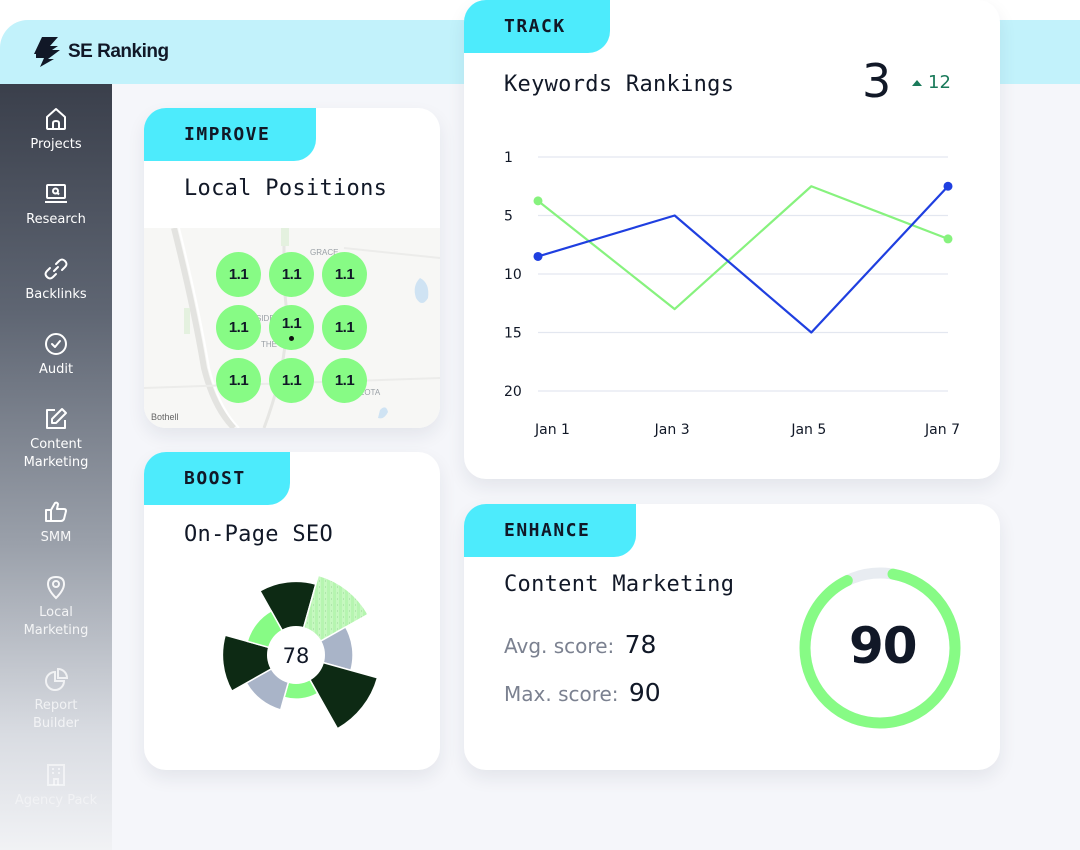 Image resolution: width=1080 pixels, height=850 pixels. I want to click on max-score-row: Max. score: 90, so click(582, 692).